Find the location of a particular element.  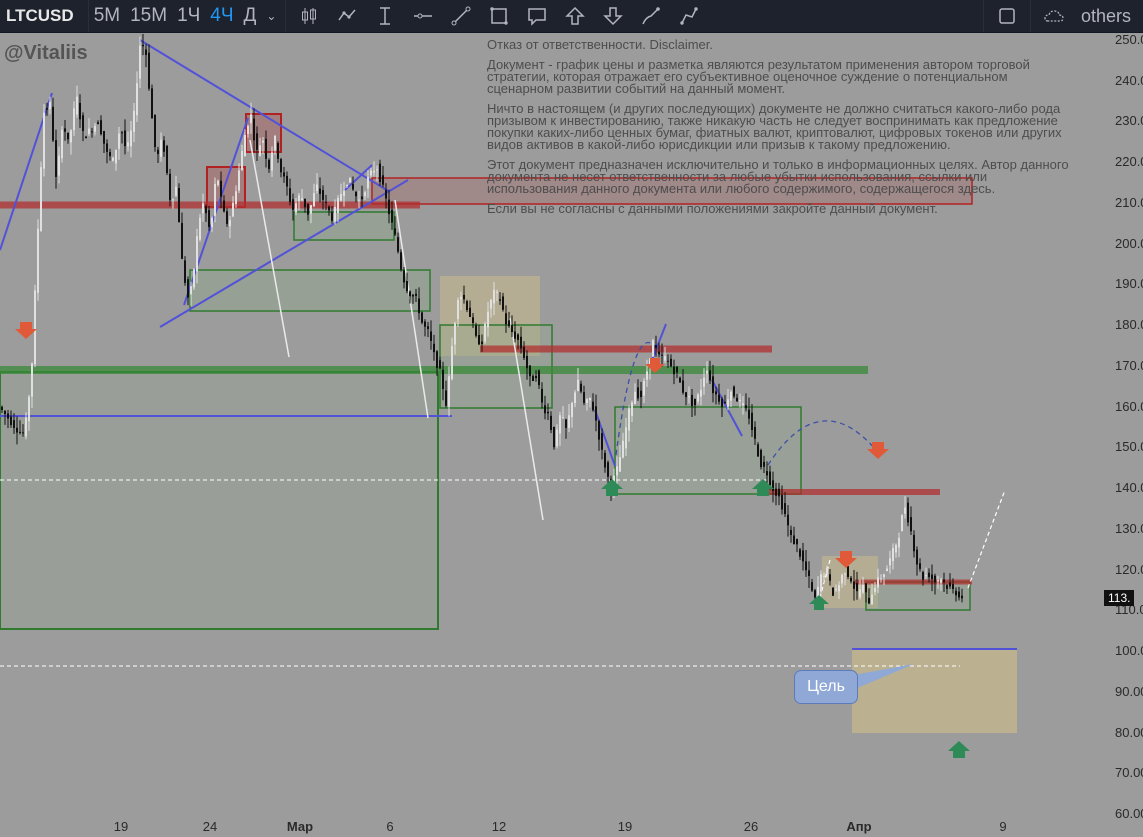

price-tick: 70.00 is located at coordinates (1129, 772).